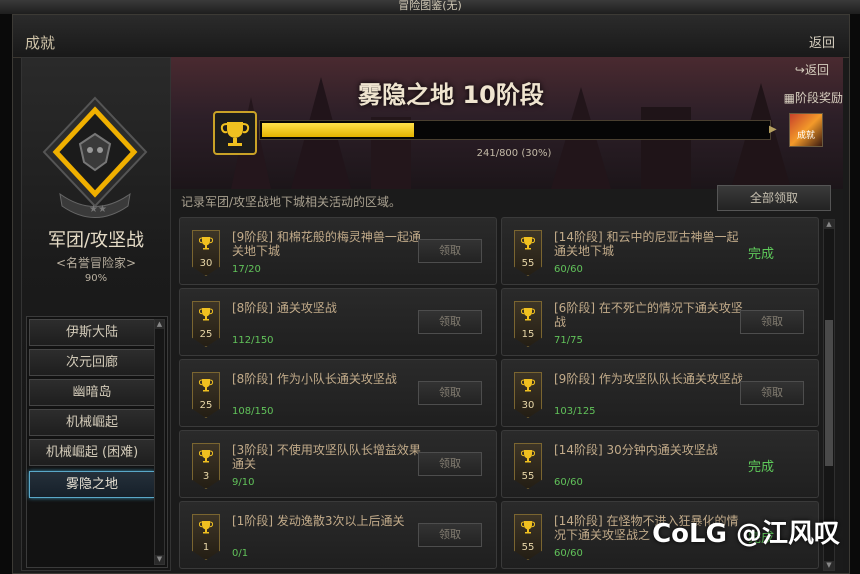 Image resolution: width=860 pixels, height=574 pixels. Describe the element at coordinates (338, 322) in the screenshot. I see `achievement-card: 25 [8阶段] 通关攻坚战 112/150 领取` at that location.